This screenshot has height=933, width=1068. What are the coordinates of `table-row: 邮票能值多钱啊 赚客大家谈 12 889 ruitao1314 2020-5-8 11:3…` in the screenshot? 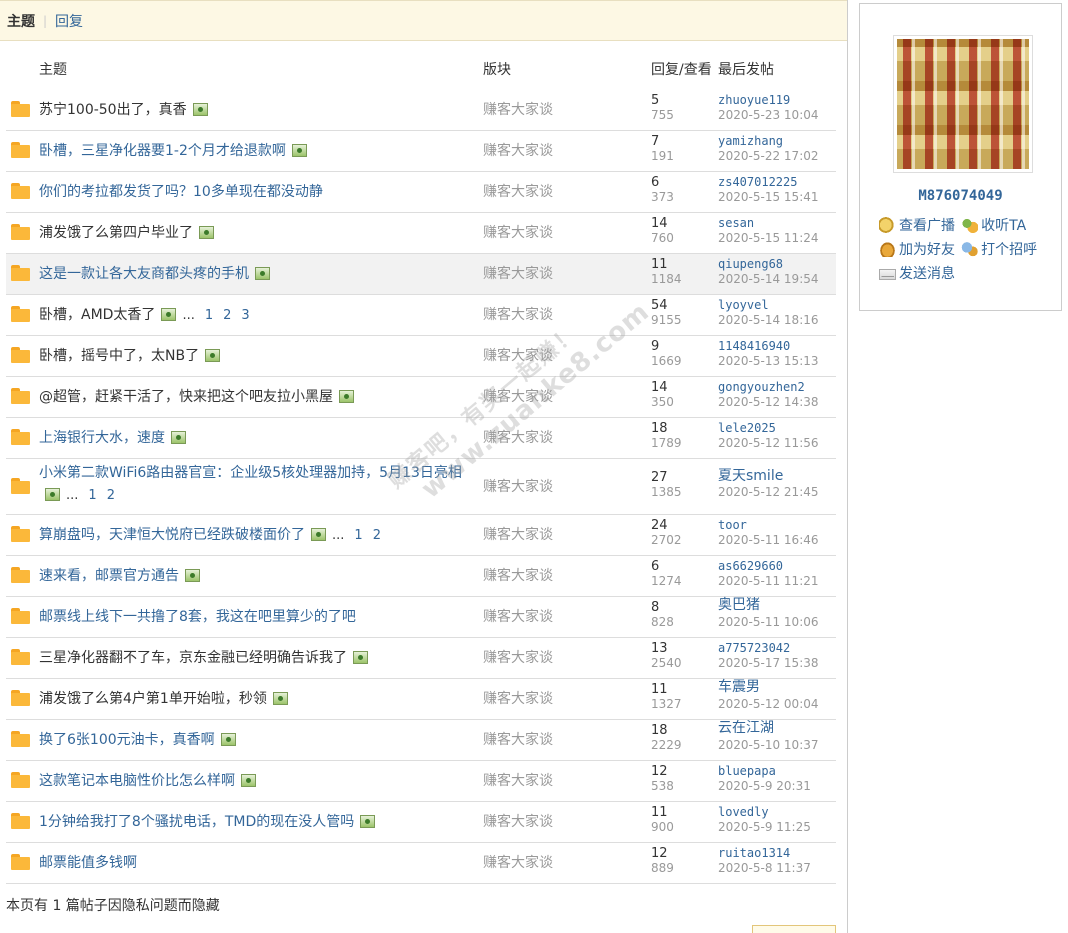 It's located at (421, 863).